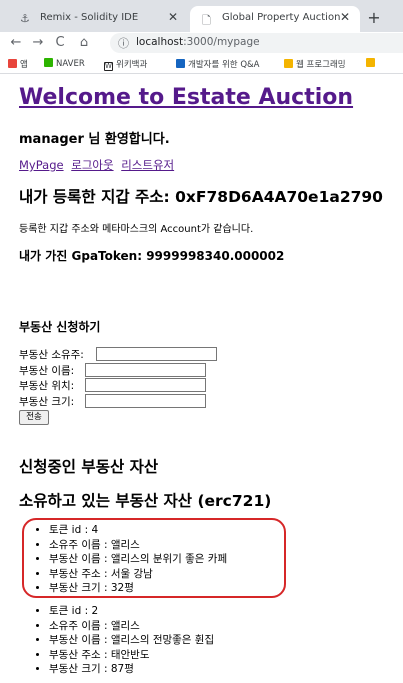 Image resolution: width=403 pixels, height=683 pixels. What do you see at coordinates (131, 655) in the screenshot?
I see `list-item: 부동산 주소 : 태안반도` at bounding box center [131, 655].